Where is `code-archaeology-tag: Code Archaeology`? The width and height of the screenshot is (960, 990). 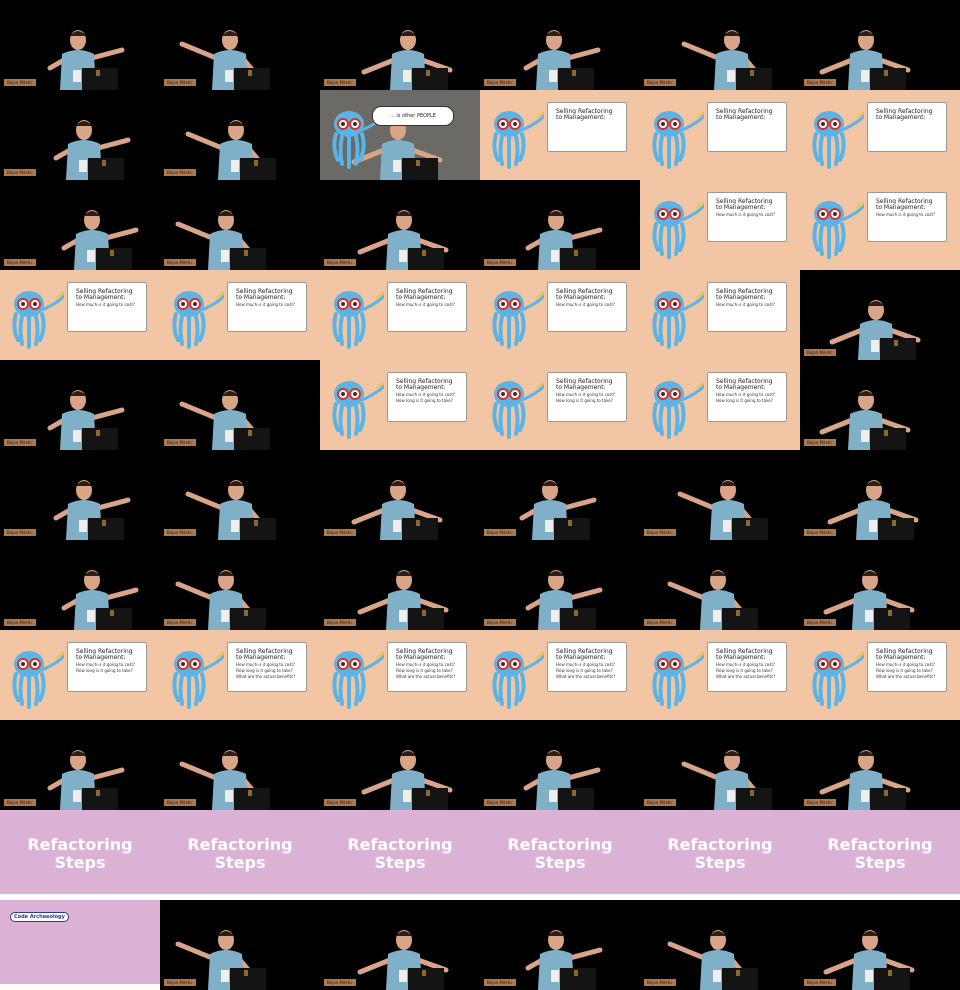
code-archaeology-tag: Code Archaeology is located at coordinates (39, 917).